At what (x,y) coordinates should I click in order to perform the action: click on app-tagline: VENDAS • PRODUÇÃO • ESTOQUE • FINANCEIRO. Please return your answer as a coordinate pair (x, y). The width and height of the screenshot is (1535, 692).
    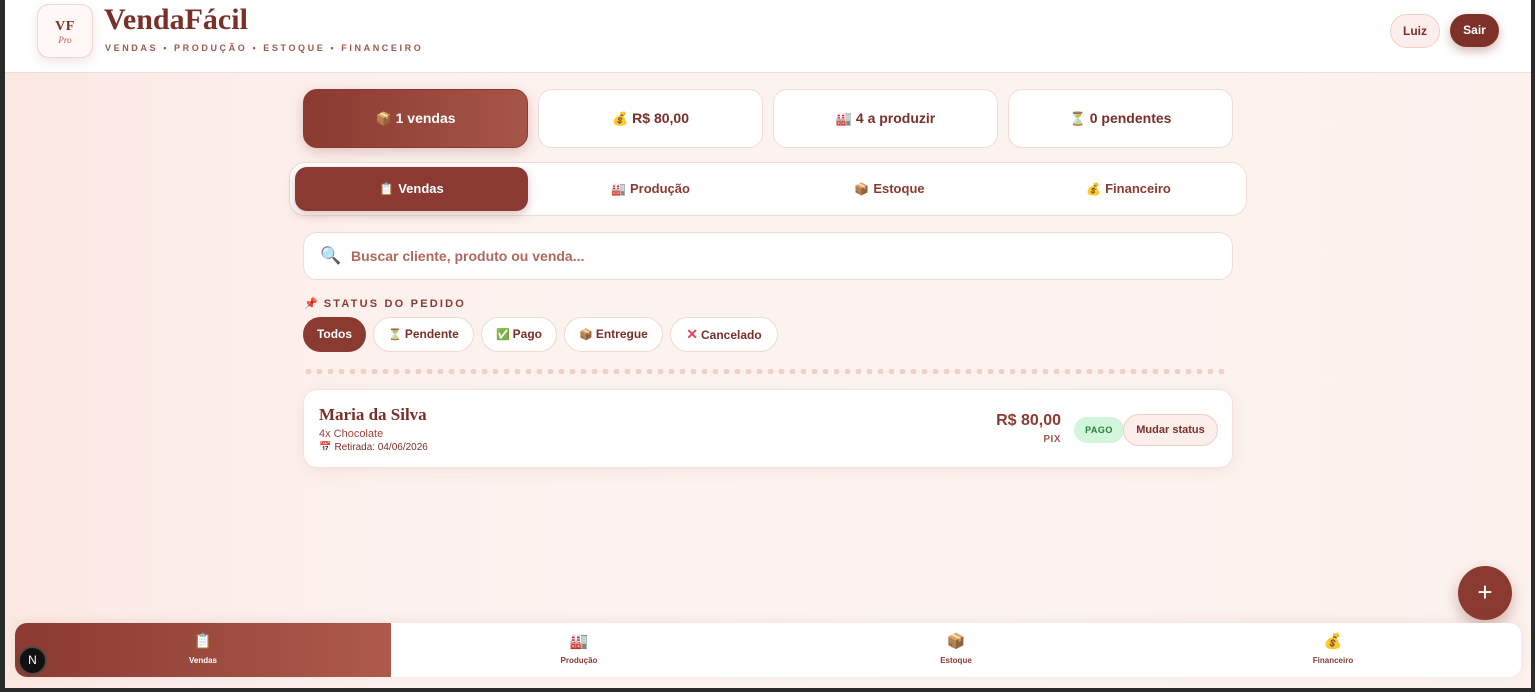
    Looking at the image, I should click on (264, 48).